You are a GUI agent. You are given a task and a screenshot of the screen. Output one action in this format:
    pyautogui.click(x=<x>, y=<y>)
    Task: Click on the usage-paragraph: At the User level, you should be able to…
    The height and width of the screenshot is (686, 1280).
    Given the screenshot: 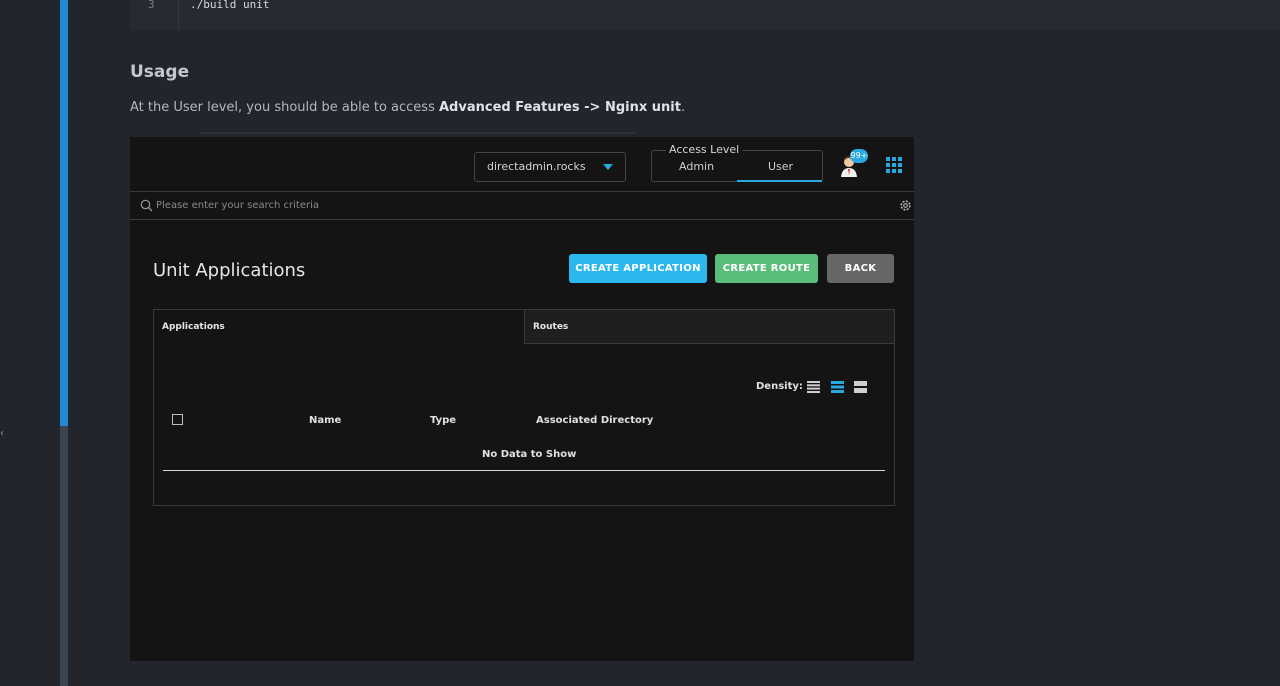 What is the action you would take?
    pyautogui.click(x=407, y=107)
    